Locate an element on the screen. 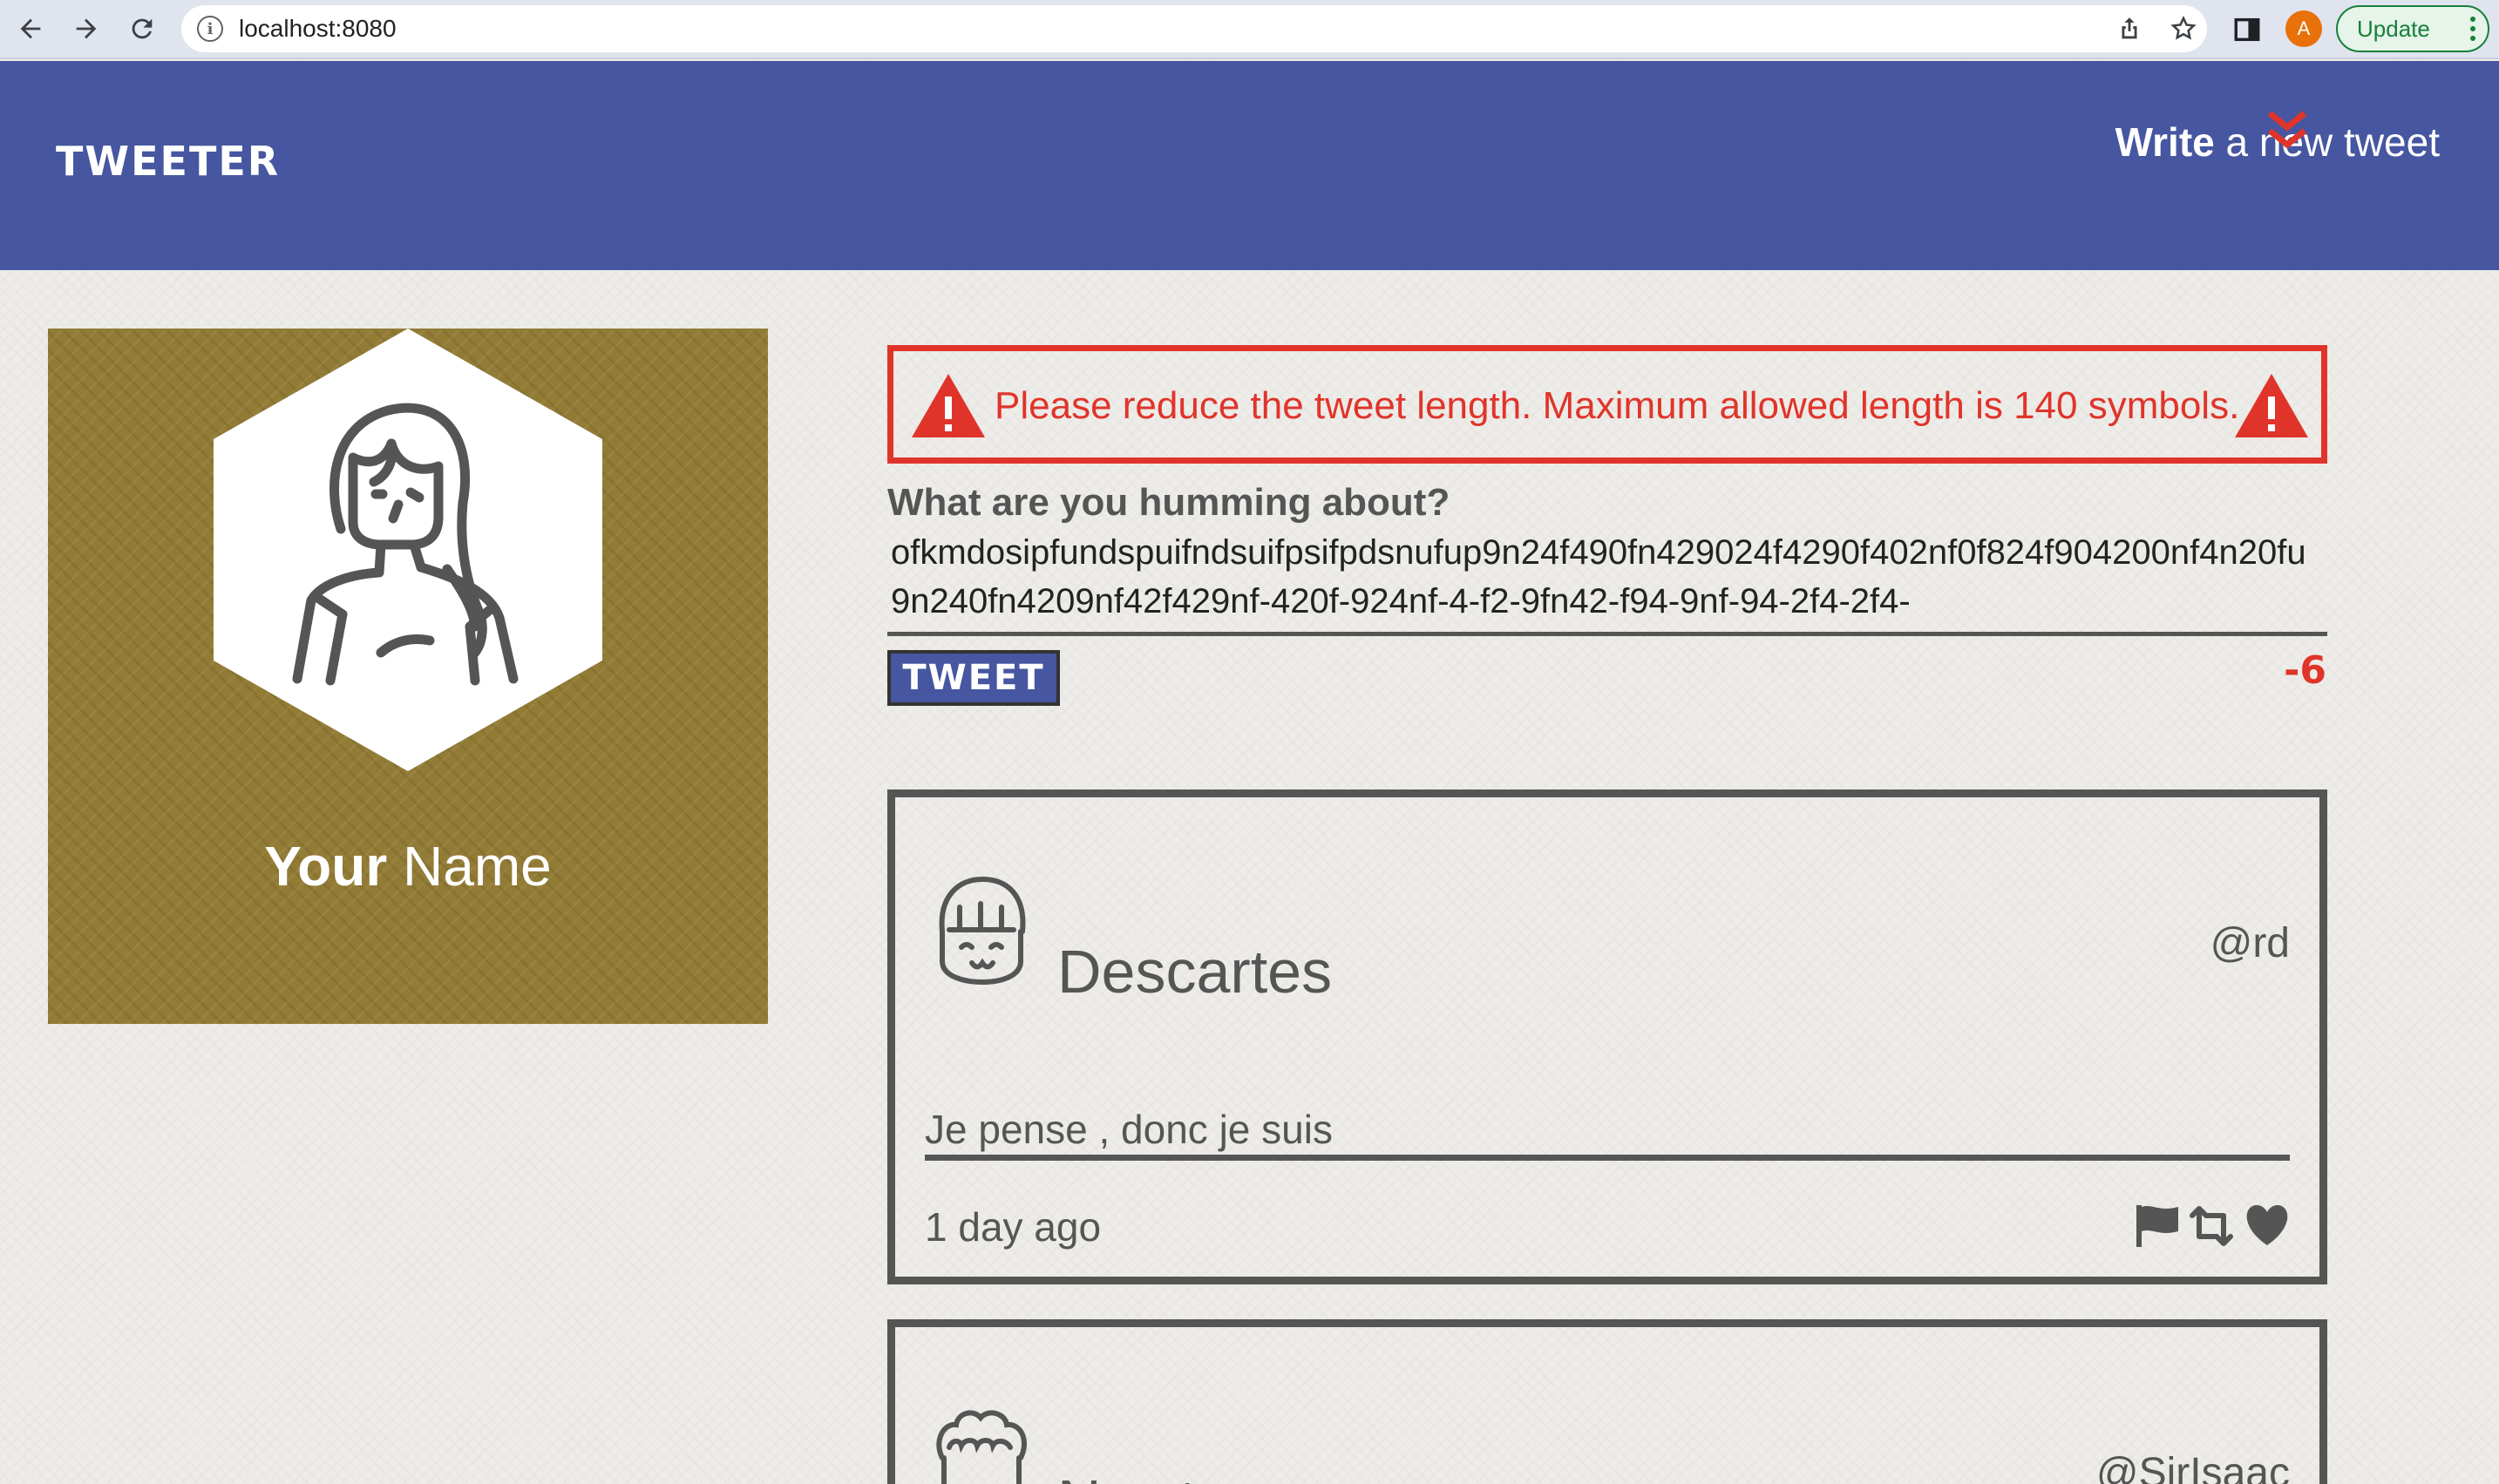 This screenshot has width=2499, height=1484. app-header: TWEETER Write a new tweet is located at coordinates (1249, 165).